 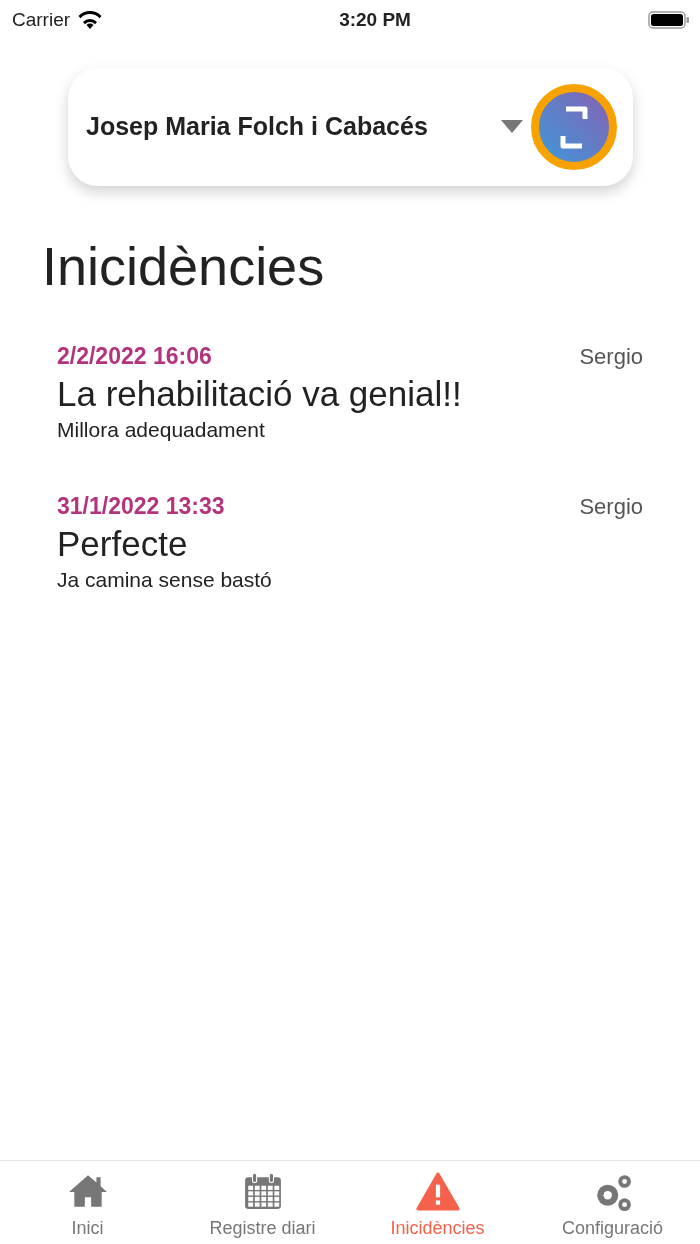 What do you see at coordinates (437, 1191) in the screenshot?
I see `warning-icon` at bounding box center [437, 1191].